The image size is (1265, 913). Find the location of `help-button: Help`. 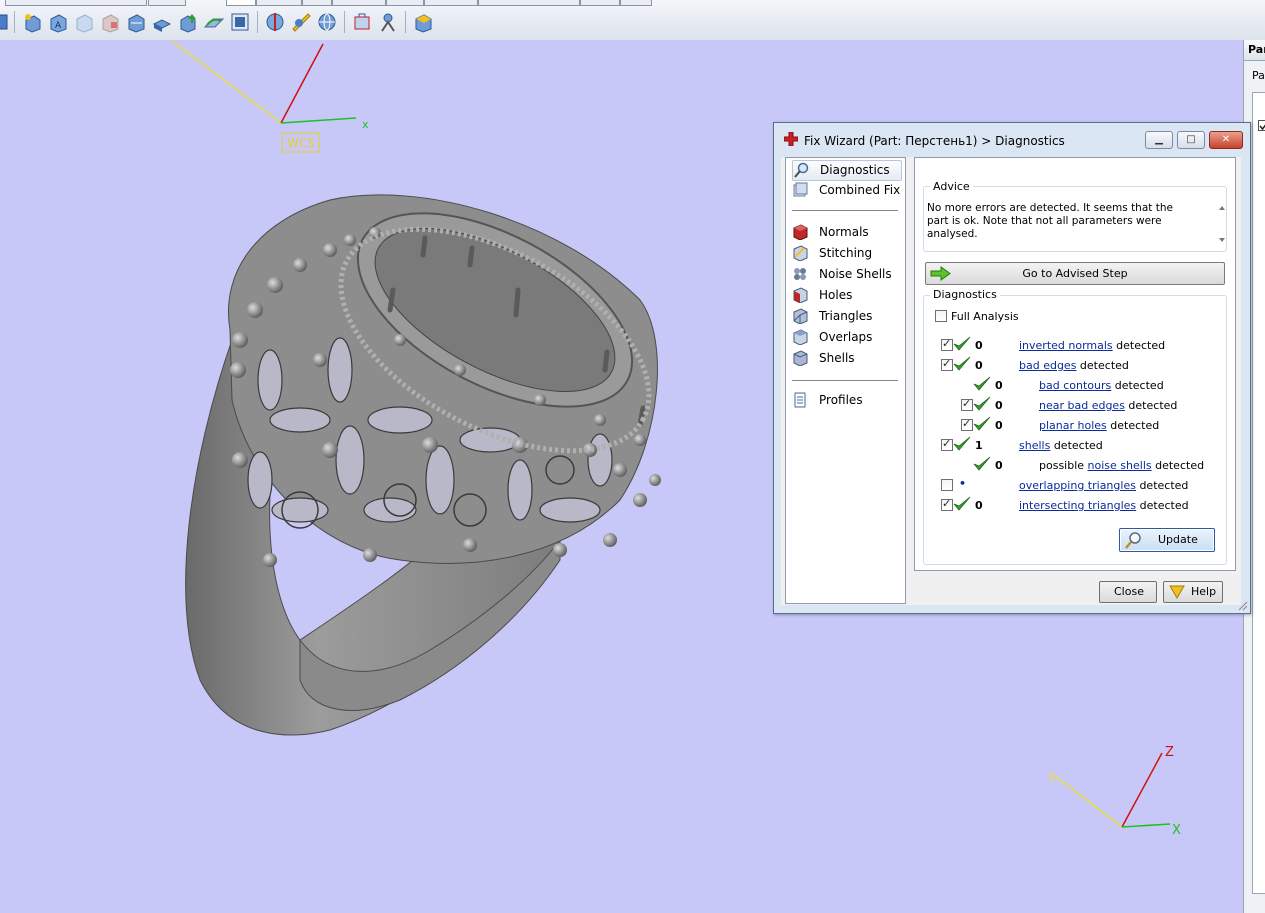

help-button: Help is located at coordinates (1193, 592).